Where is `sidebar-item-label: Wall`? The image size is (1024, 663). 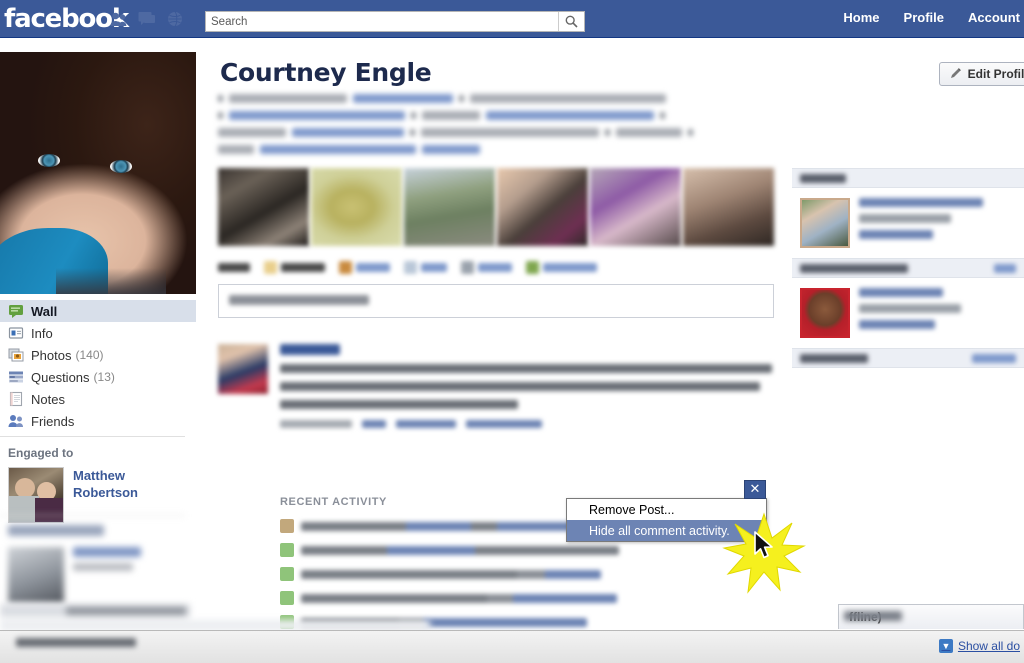
sidebar-item-label: Wall is located at coordinates (44, 311).